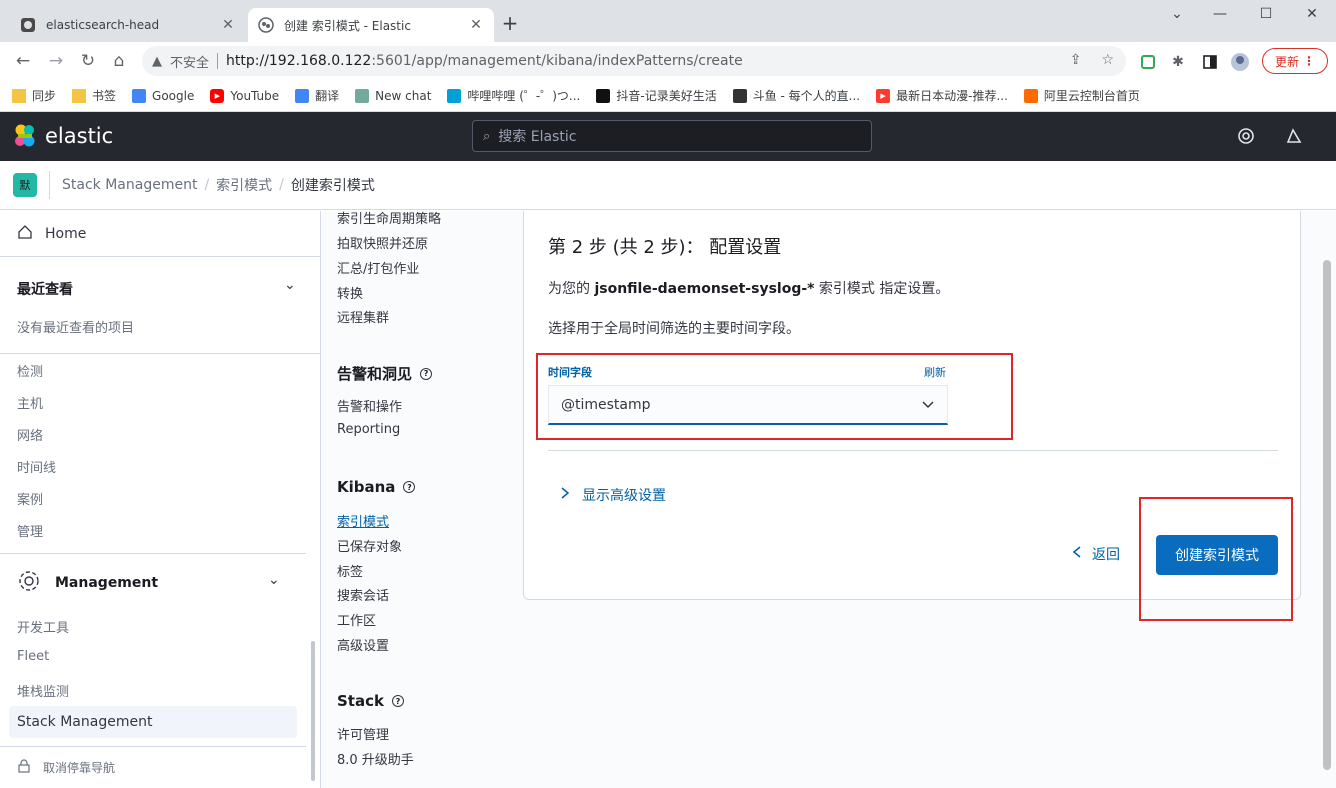  What do you see at coordinates (369, 405) in the screenshot?
I see `mgmt-item-rules-connectors: 告警和操作` at bounding box center [369, 405].